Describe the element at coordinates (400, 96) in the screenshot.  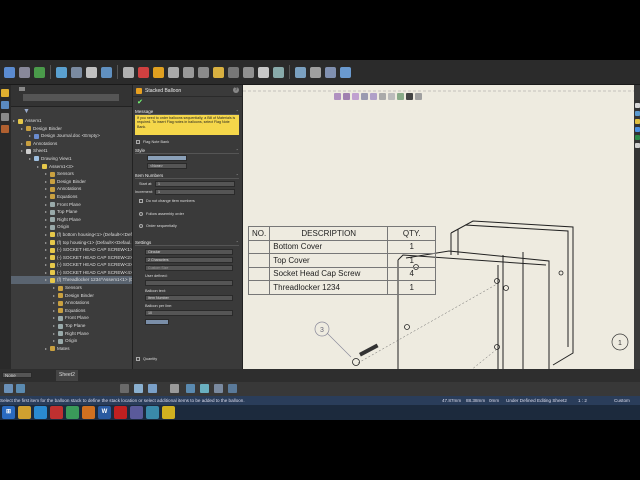
I see `appearance-icon` at that location.